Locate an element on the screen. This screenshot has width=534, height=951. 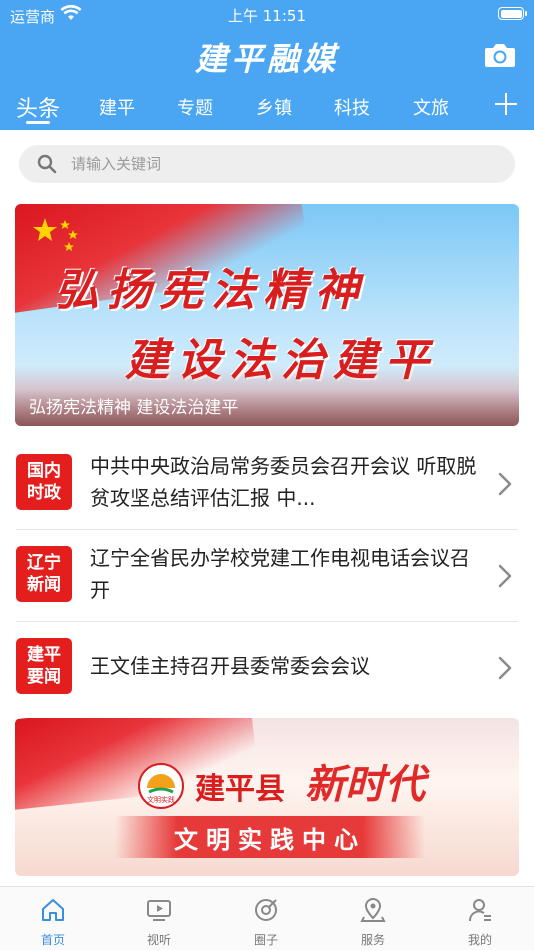
camera-icon is located at coordinates (500, 55).